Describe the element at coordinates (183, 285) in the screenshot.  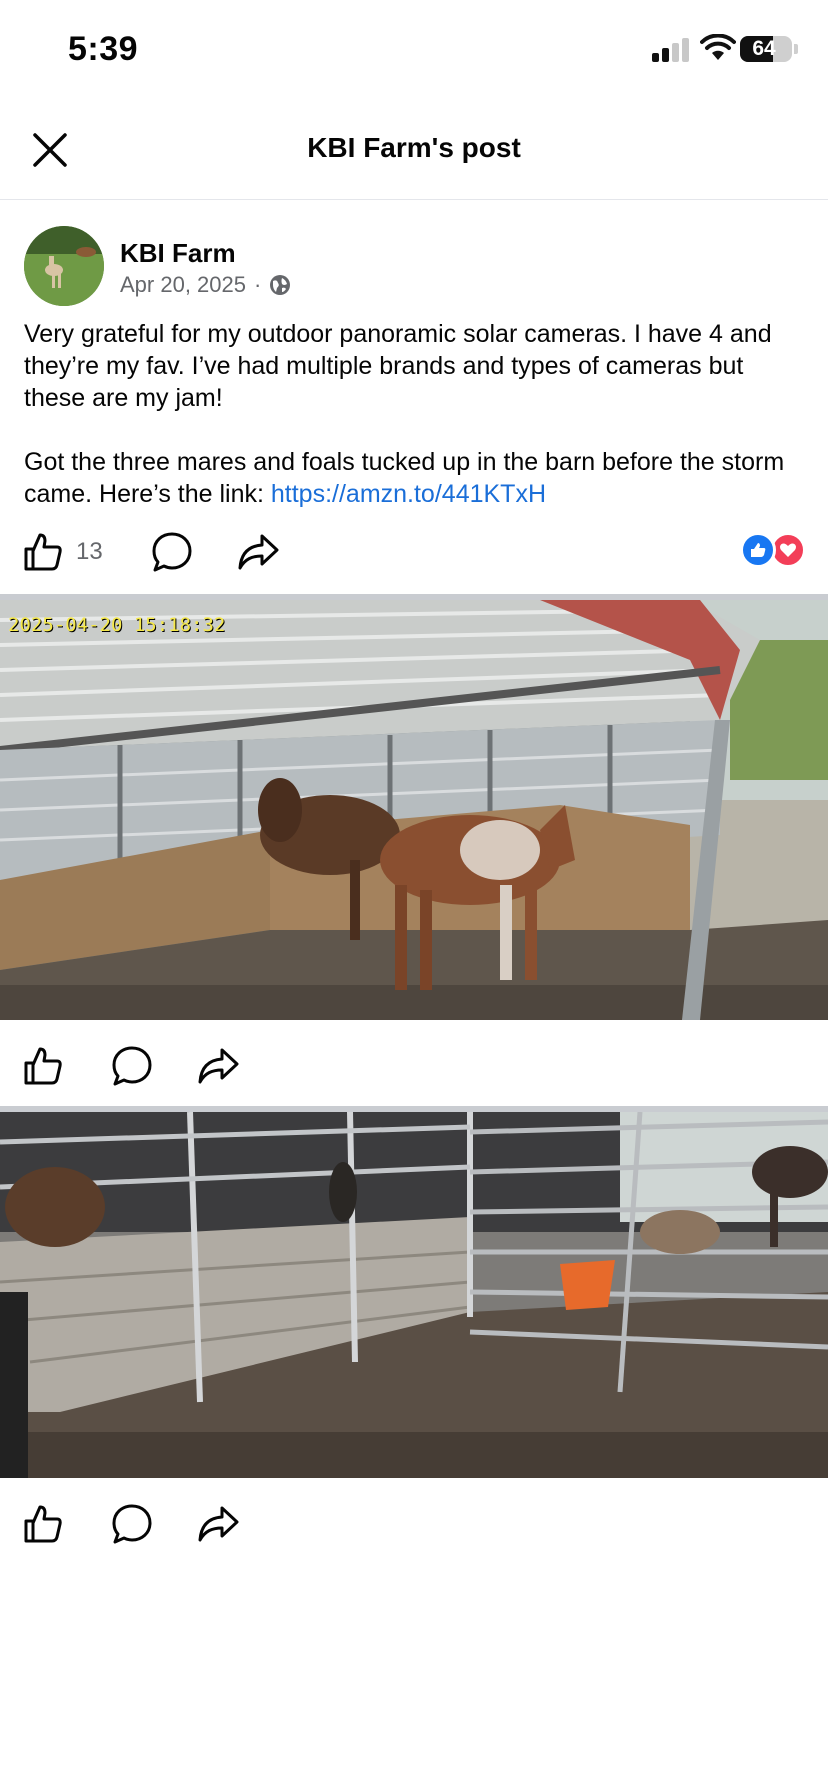
I see `post-date: Apr 20, 2025` at that location.